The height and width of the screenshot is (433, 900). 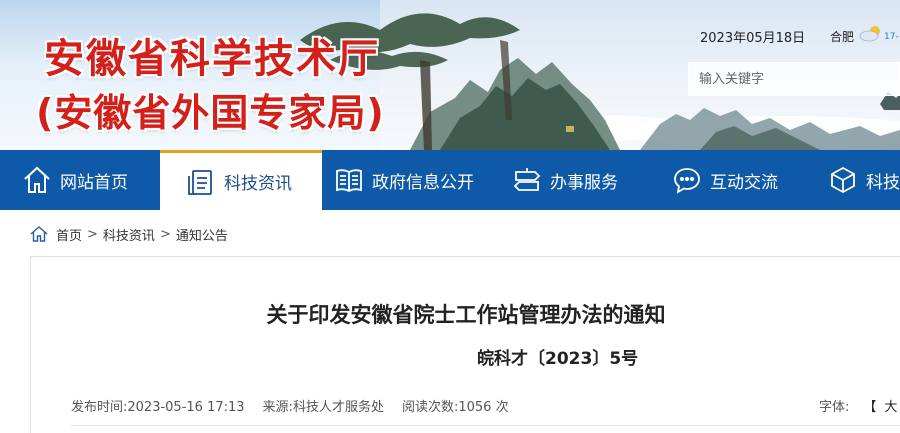 What do you see at coordinates (842, 37) in the screenshot?
I see `weather-city: 合肥` at bounding box center [842, 37].